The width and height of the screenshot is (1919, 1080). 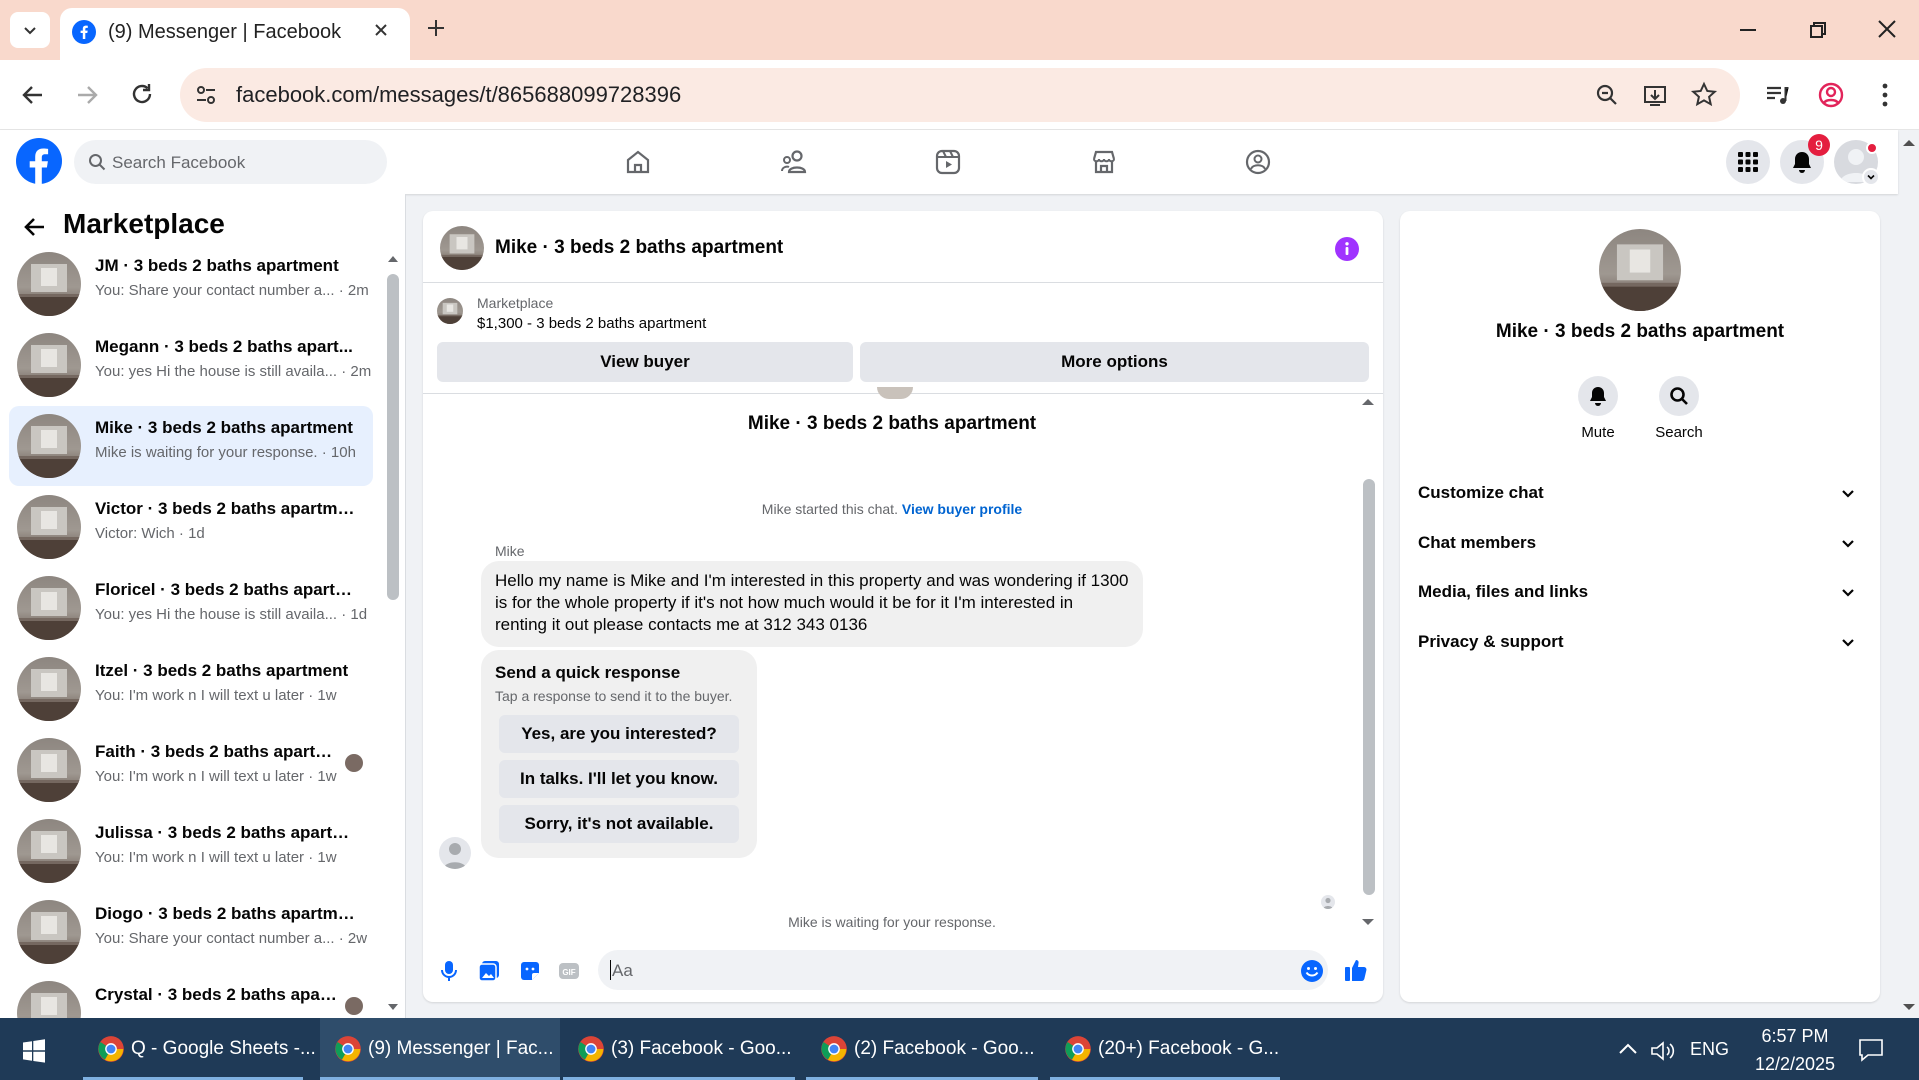 I want to click on thumbs-up-icon, so click(x=1356, y=970).